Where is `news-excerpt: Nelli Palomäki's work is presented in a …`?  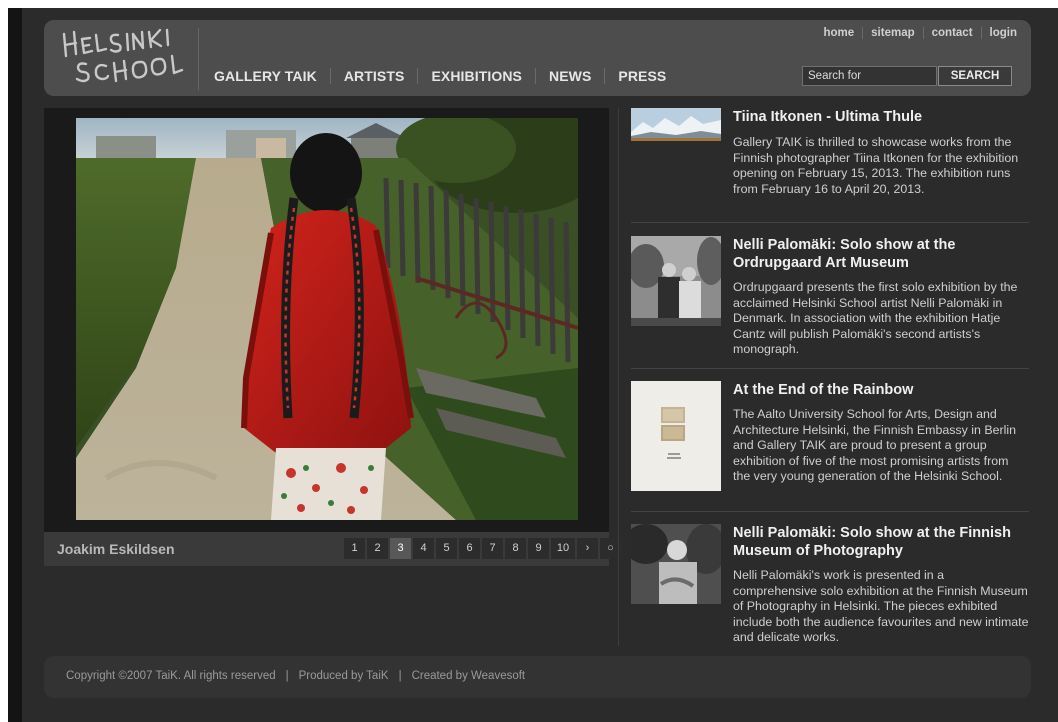
news-excerpt: Nelli Palomäki's work is presented in a … is located at coordinates (881, 606).